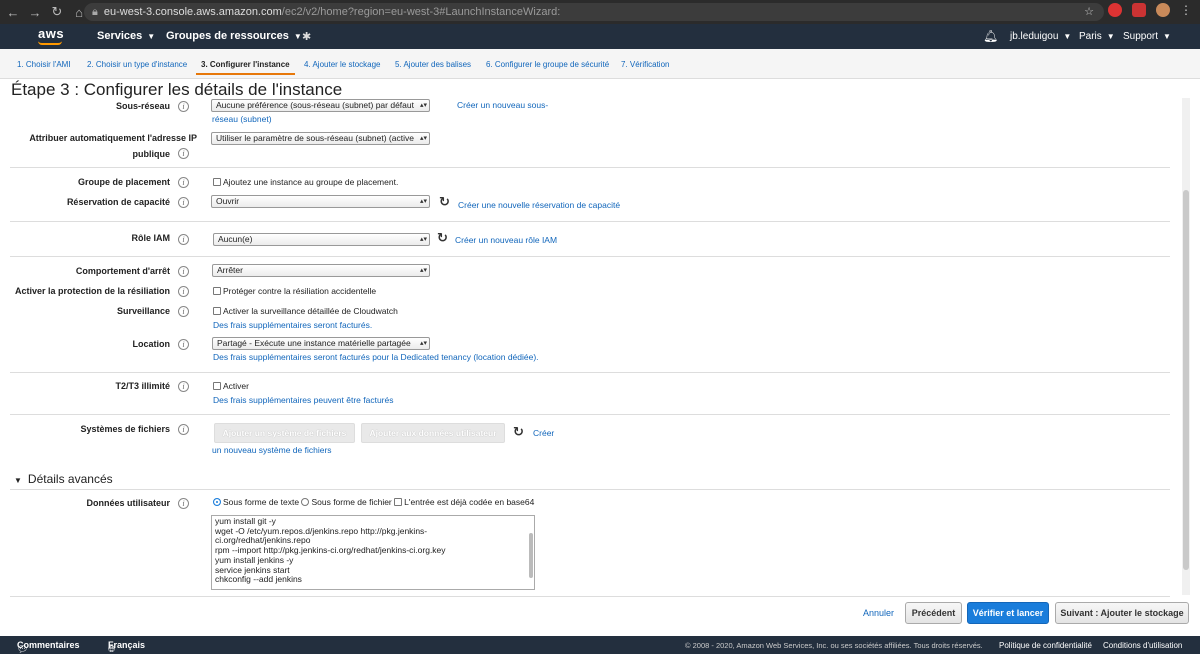 This screenshot has height=654, width=1200. What do you see at coordinates (23, 649) in the screenshot?
I see `speech-bubble-icon: 💬︎` at bounding box center [23, 649].